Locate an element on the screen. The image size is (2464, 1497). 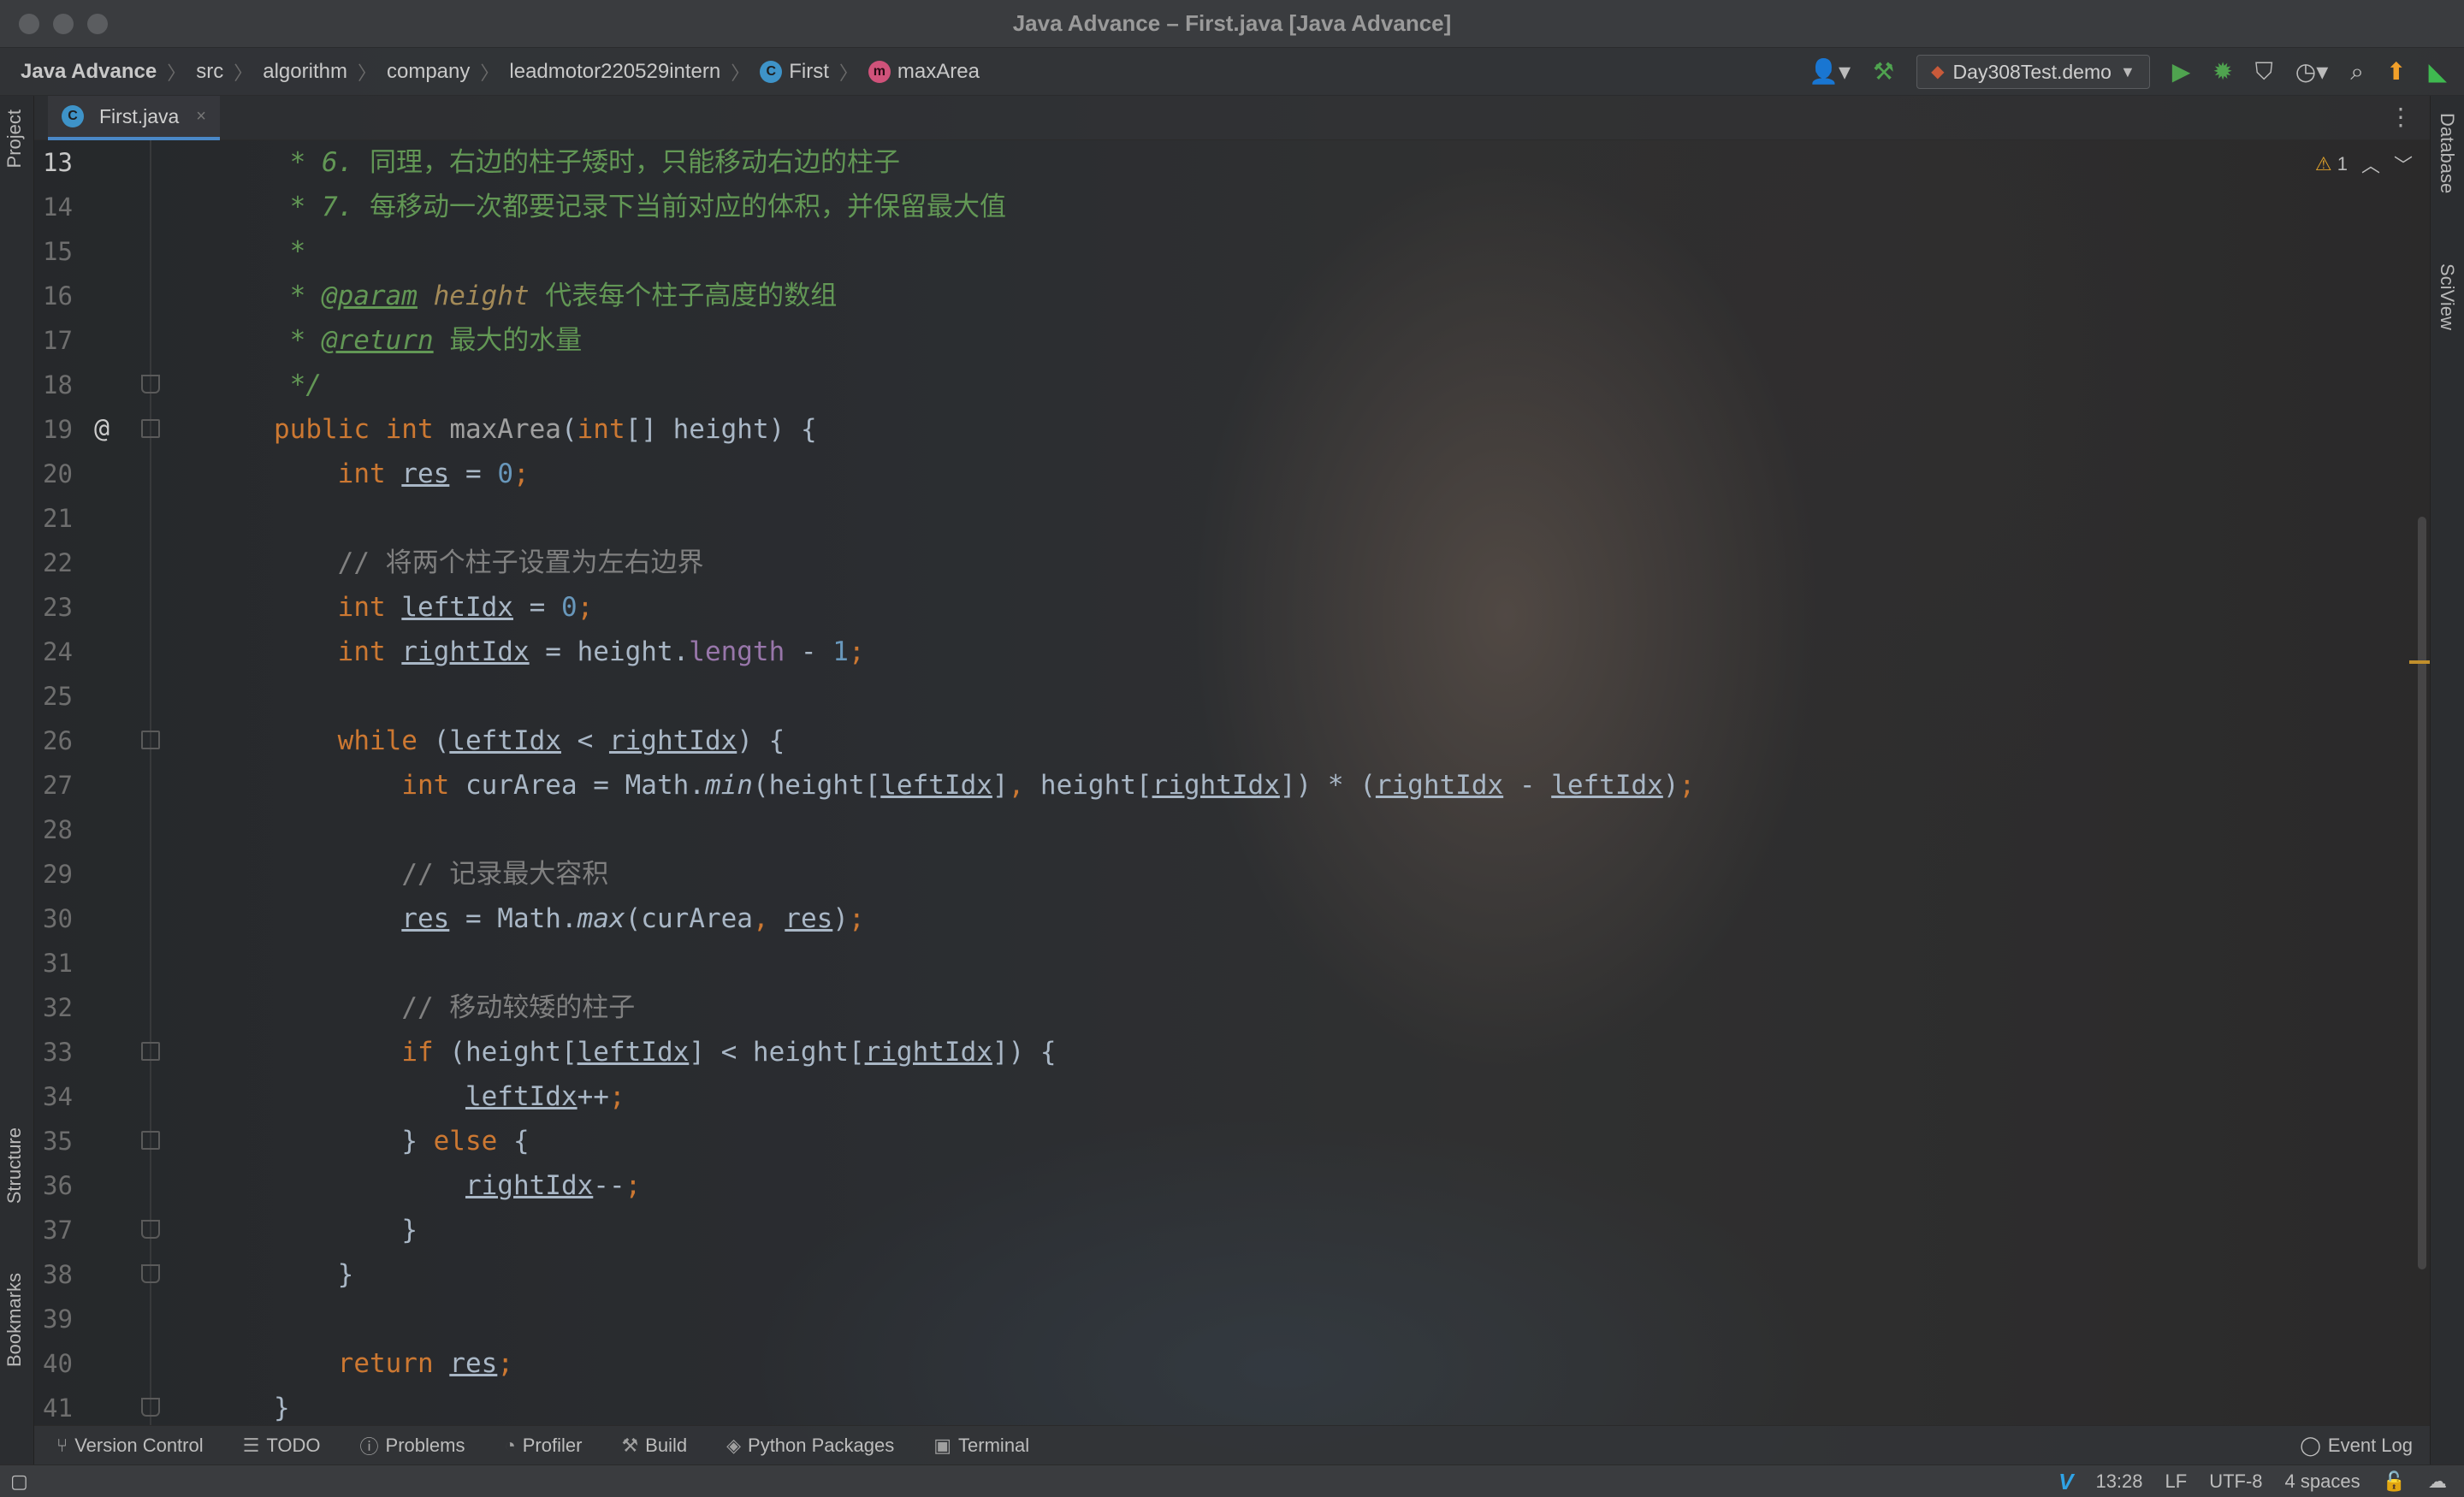
code-text: int leftIdx = 0; is located at coordinates (410, 607).